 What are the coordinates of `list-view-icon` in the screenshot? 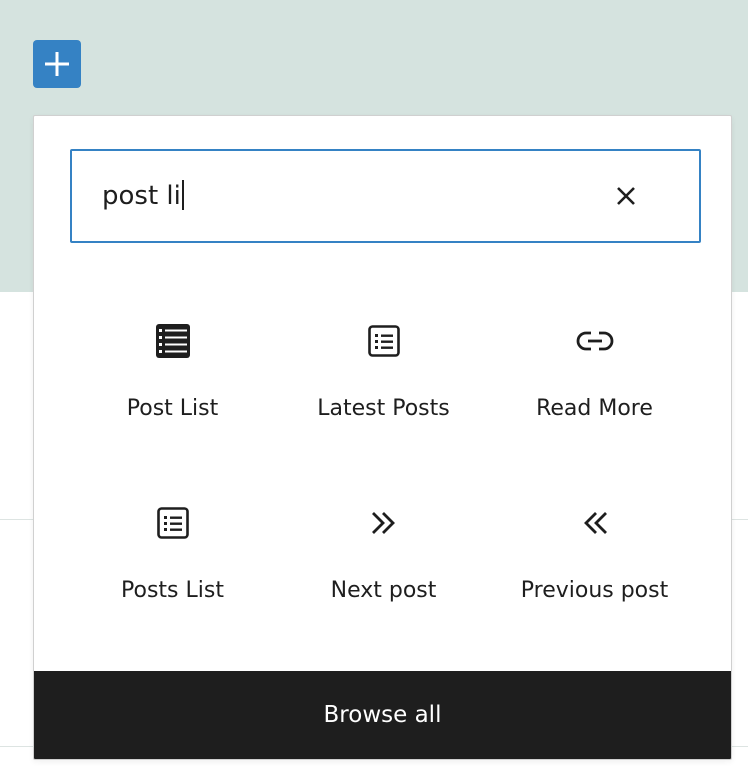 It's located at (172, 341).